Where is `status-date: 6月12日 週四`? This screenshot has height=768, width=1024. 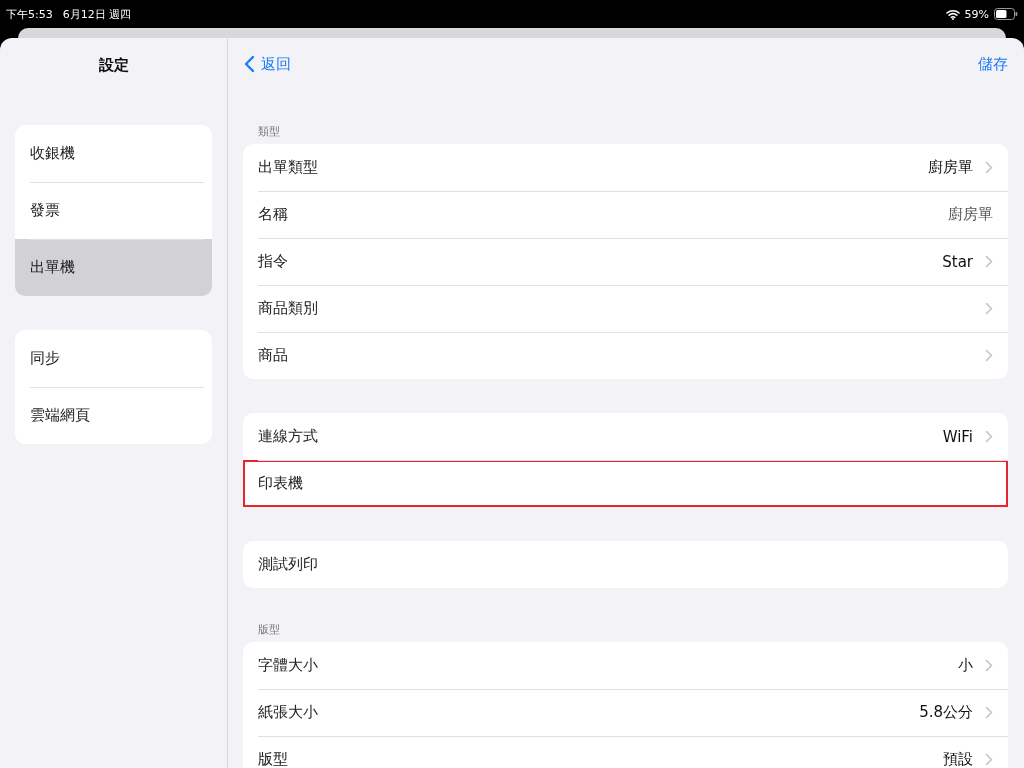 status-date: 6月12日 週四 is located at coordinates (97, 14).